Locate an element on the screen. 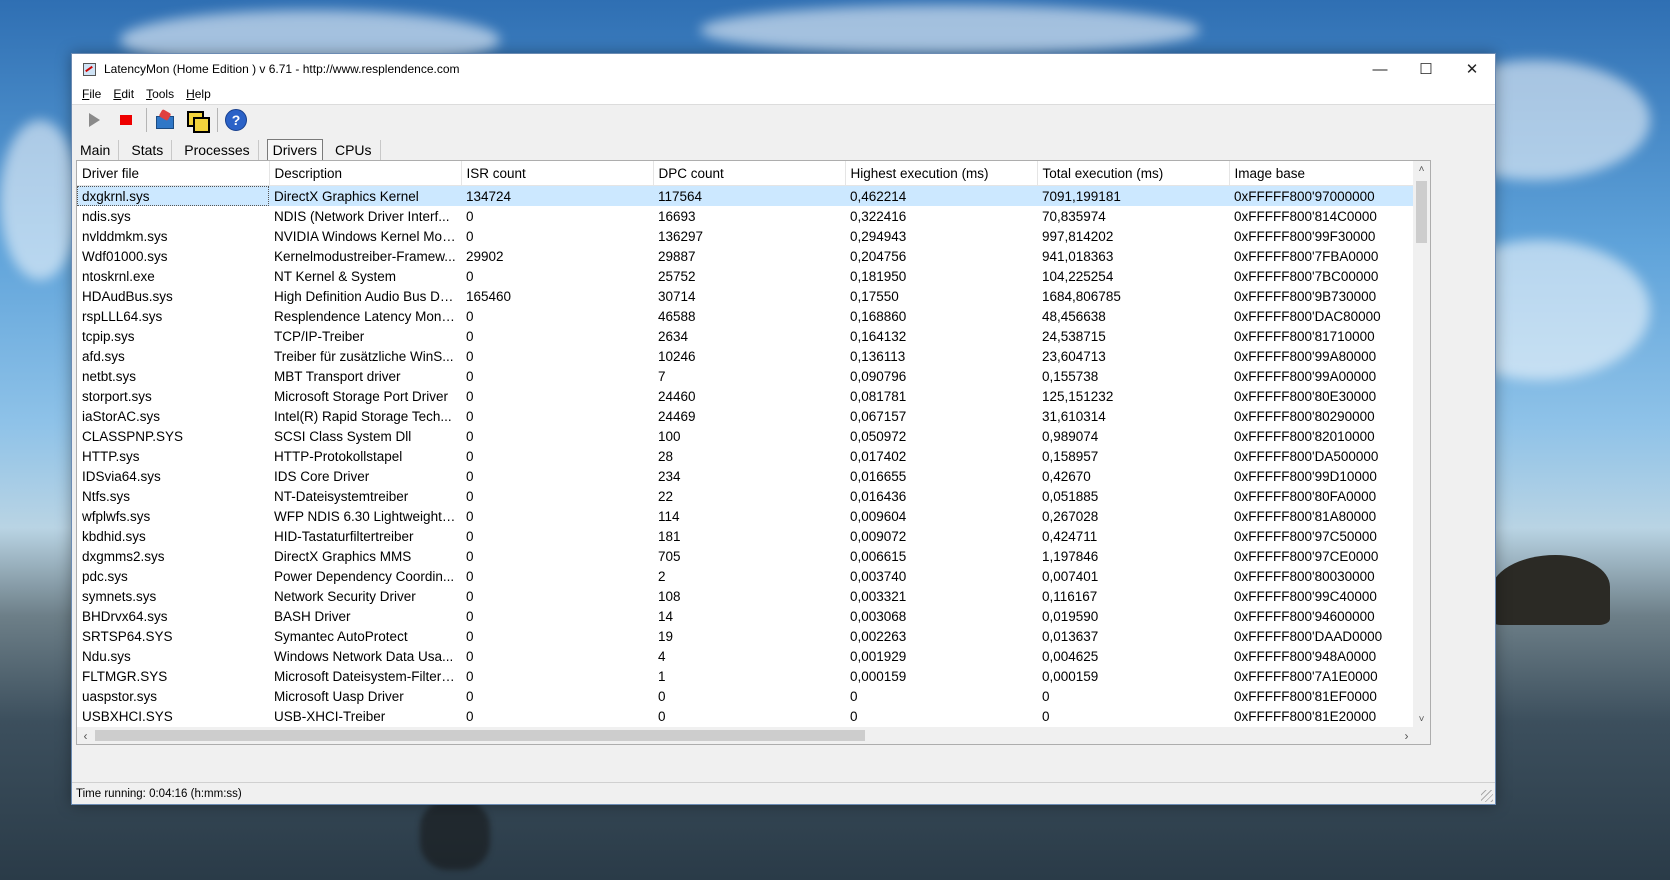 The image size is (1670, 880). column-header-description: Description is located at coordinates (365, 173).